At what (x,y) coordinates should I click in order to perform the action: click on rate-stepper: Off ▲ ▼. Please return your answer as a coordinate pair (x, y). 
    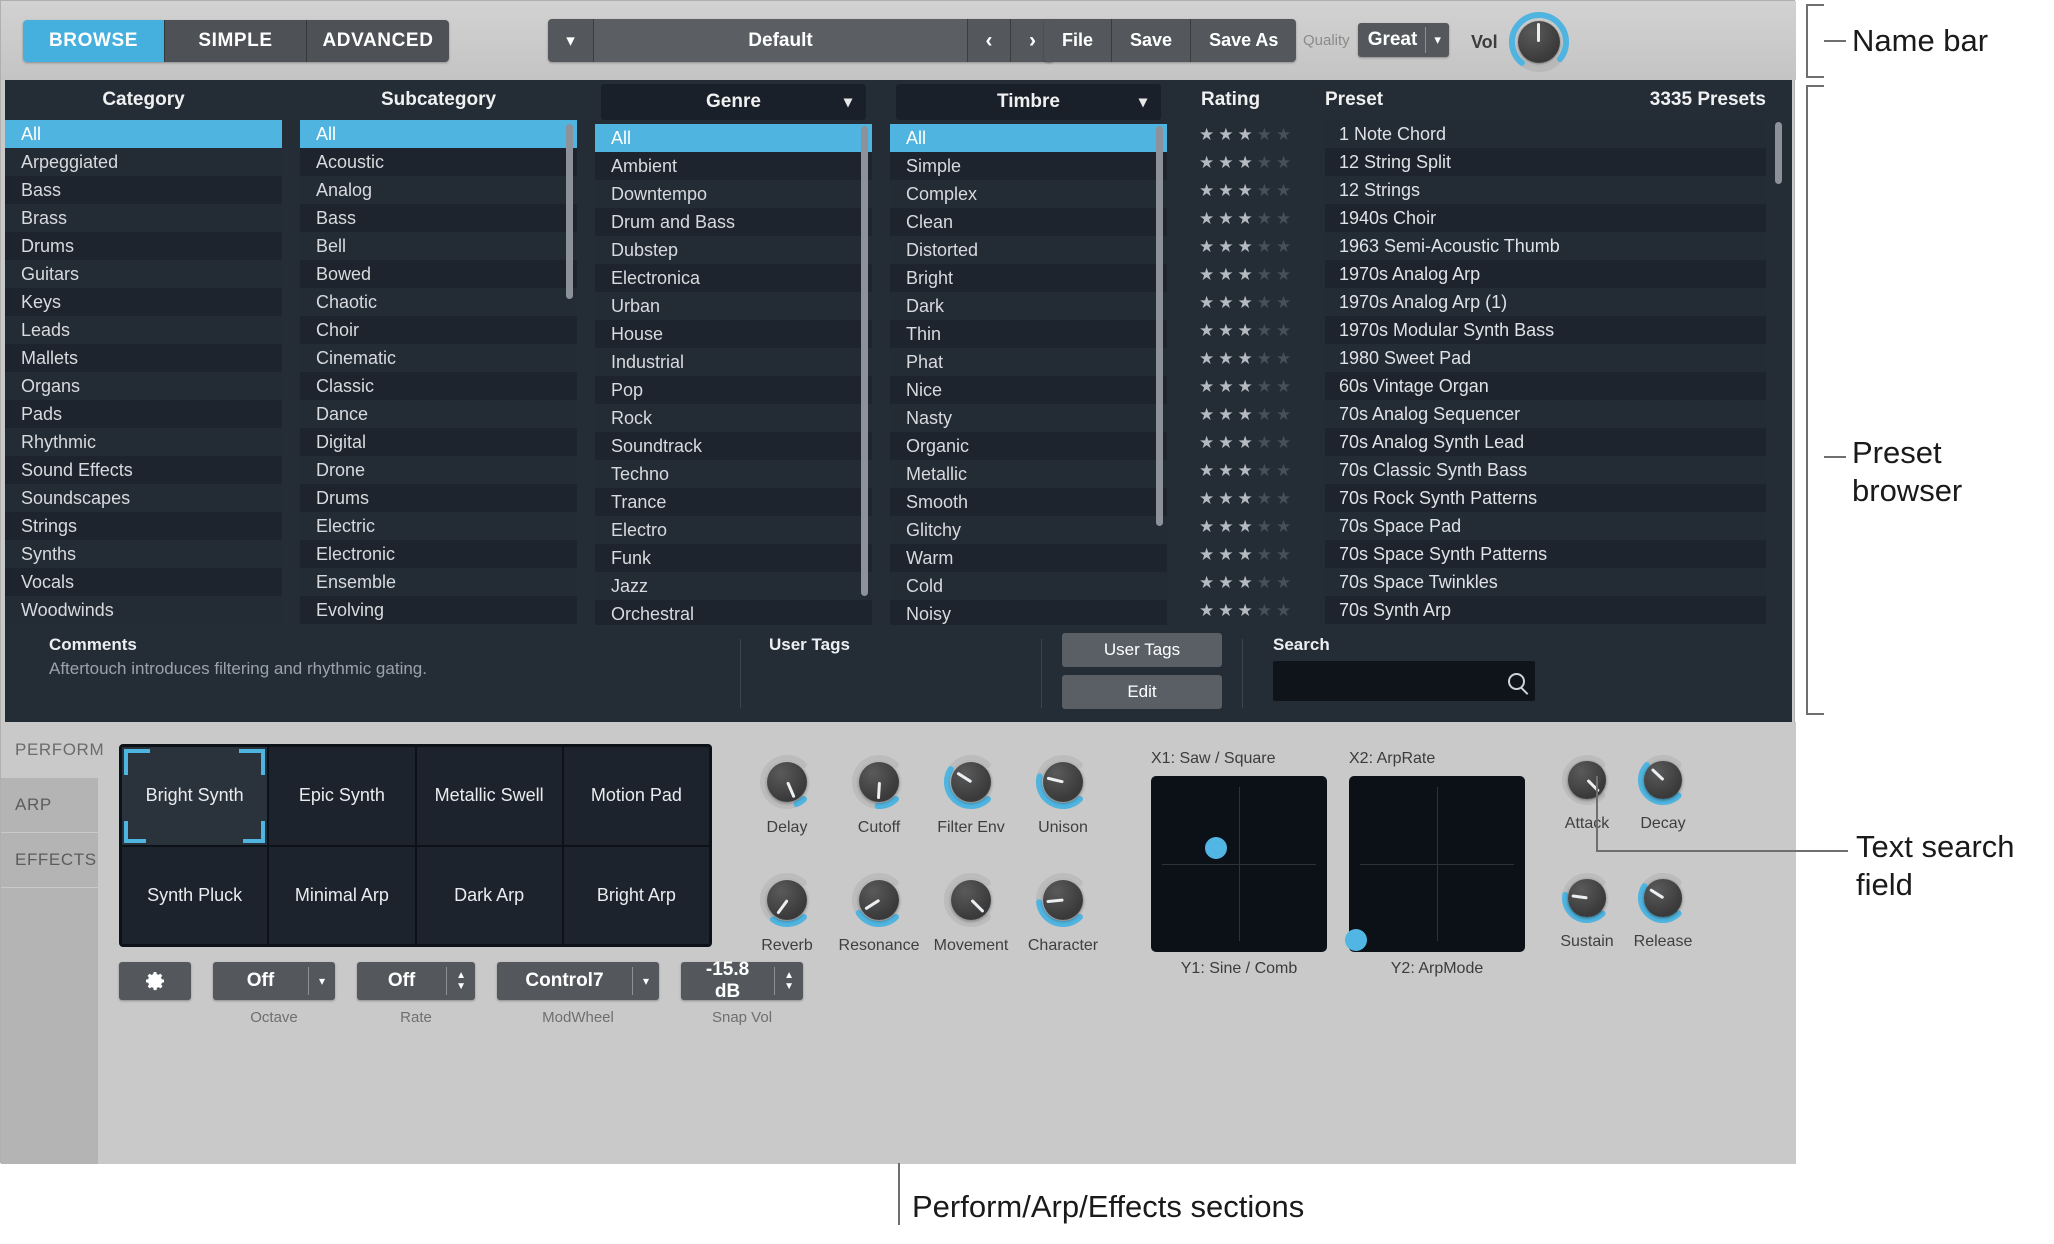
    Looking at the image, I should click on (416, 981).